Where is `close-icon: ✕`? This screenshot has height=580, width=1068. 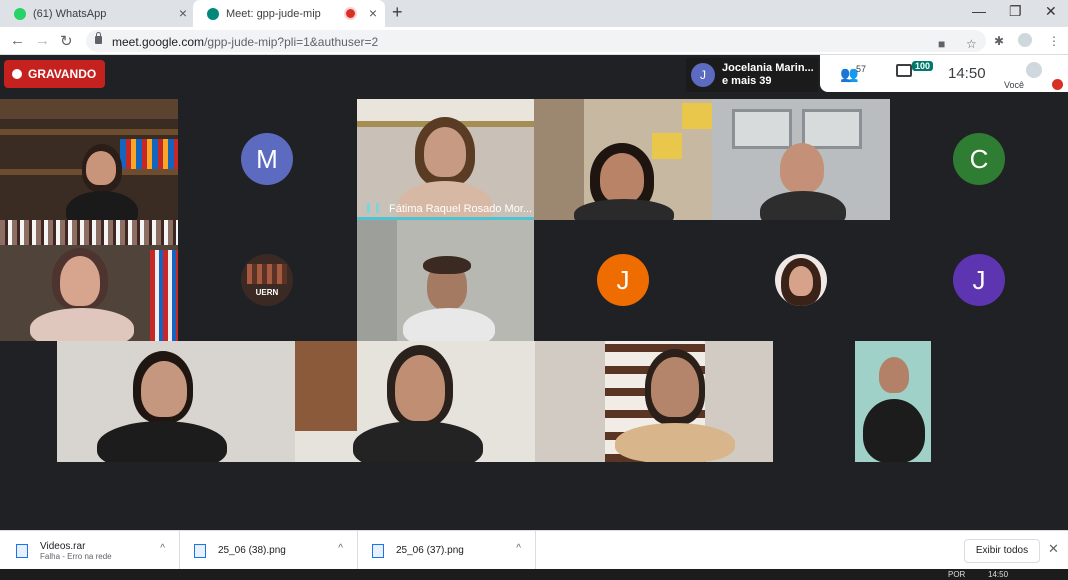 close-icon: ✕ is located at coordinates (1053, 549).